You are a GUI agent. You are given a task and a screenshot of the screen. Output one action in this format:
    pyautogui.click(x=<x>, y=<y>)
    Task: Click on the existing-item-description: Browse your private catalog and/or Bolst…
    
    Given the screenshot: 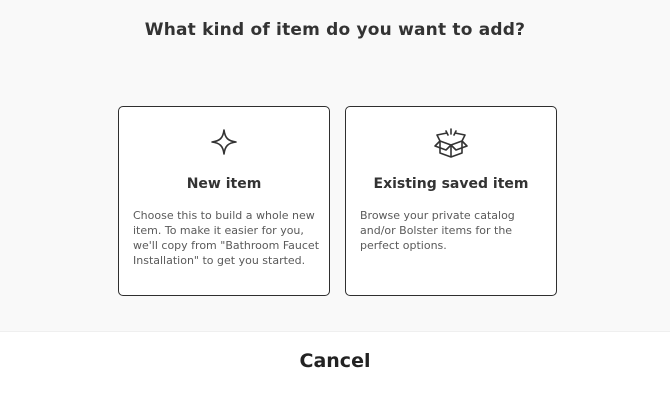 What is the action you would take?
    pyautogui.click(x=437, y=230)
    